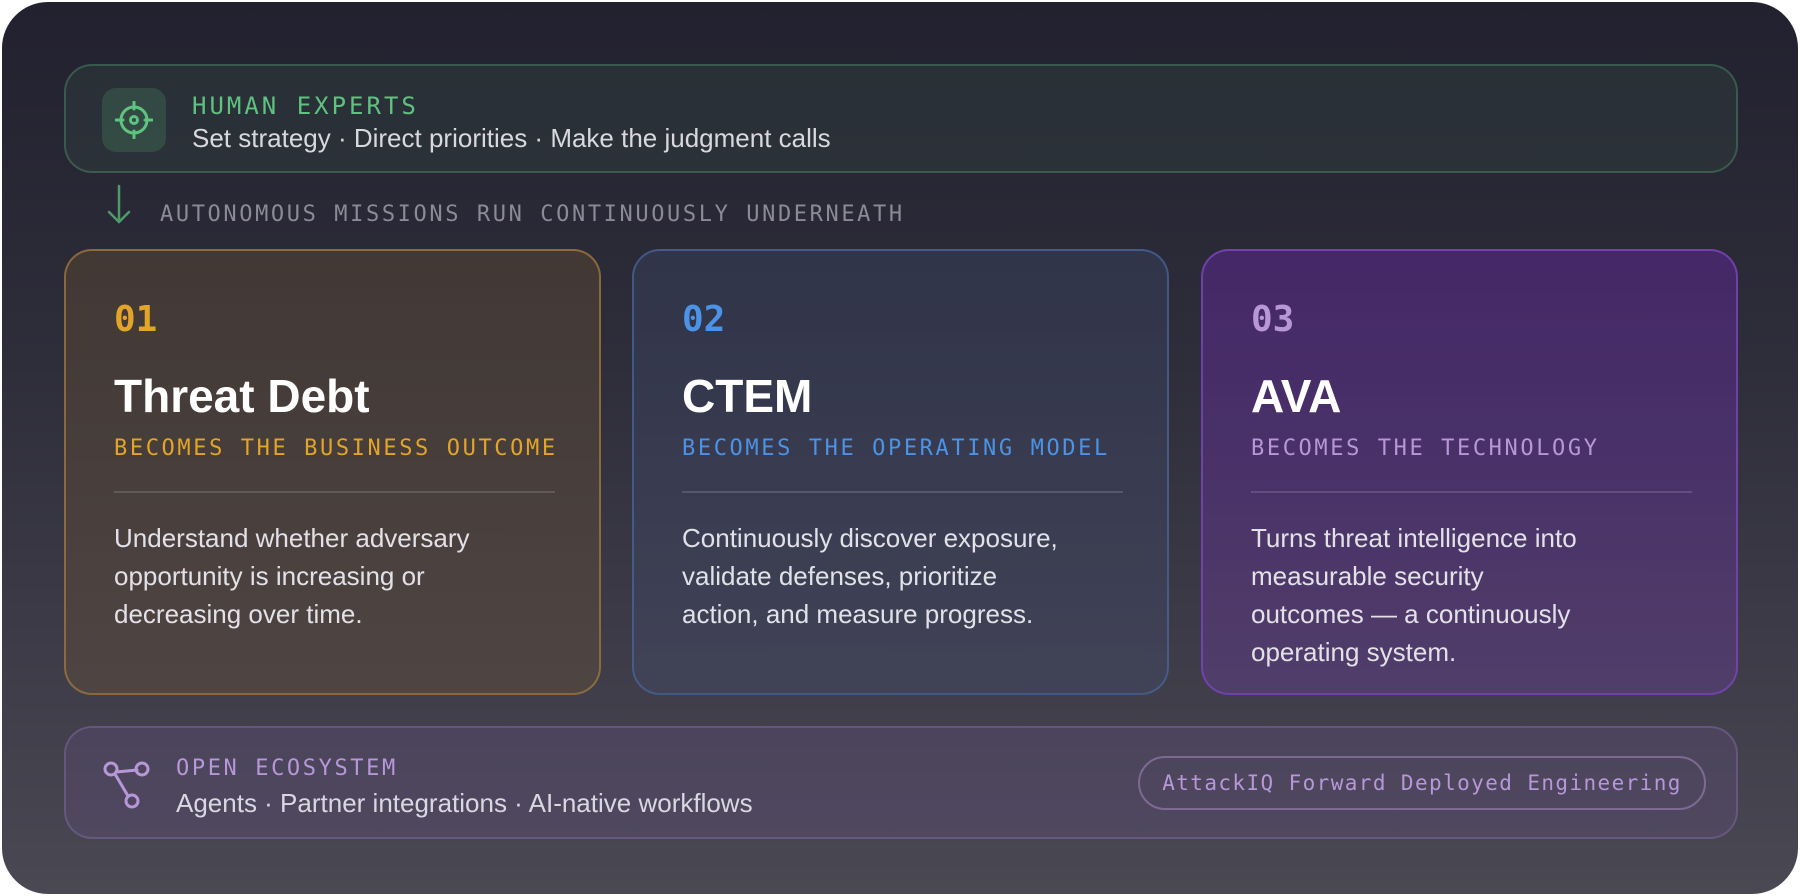 This screenshot has height=896, width=1800. Describe the element at coordinates (119, 204) in the screenshot. I see `arrow-down-icon` at that location.